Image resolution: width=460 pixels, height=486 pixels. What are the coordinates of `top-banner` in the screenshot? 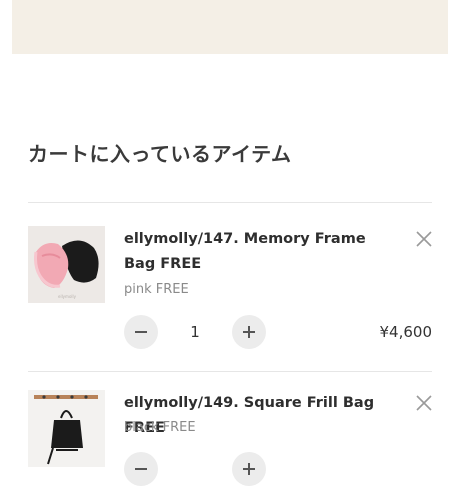 It's located at (230, 27).